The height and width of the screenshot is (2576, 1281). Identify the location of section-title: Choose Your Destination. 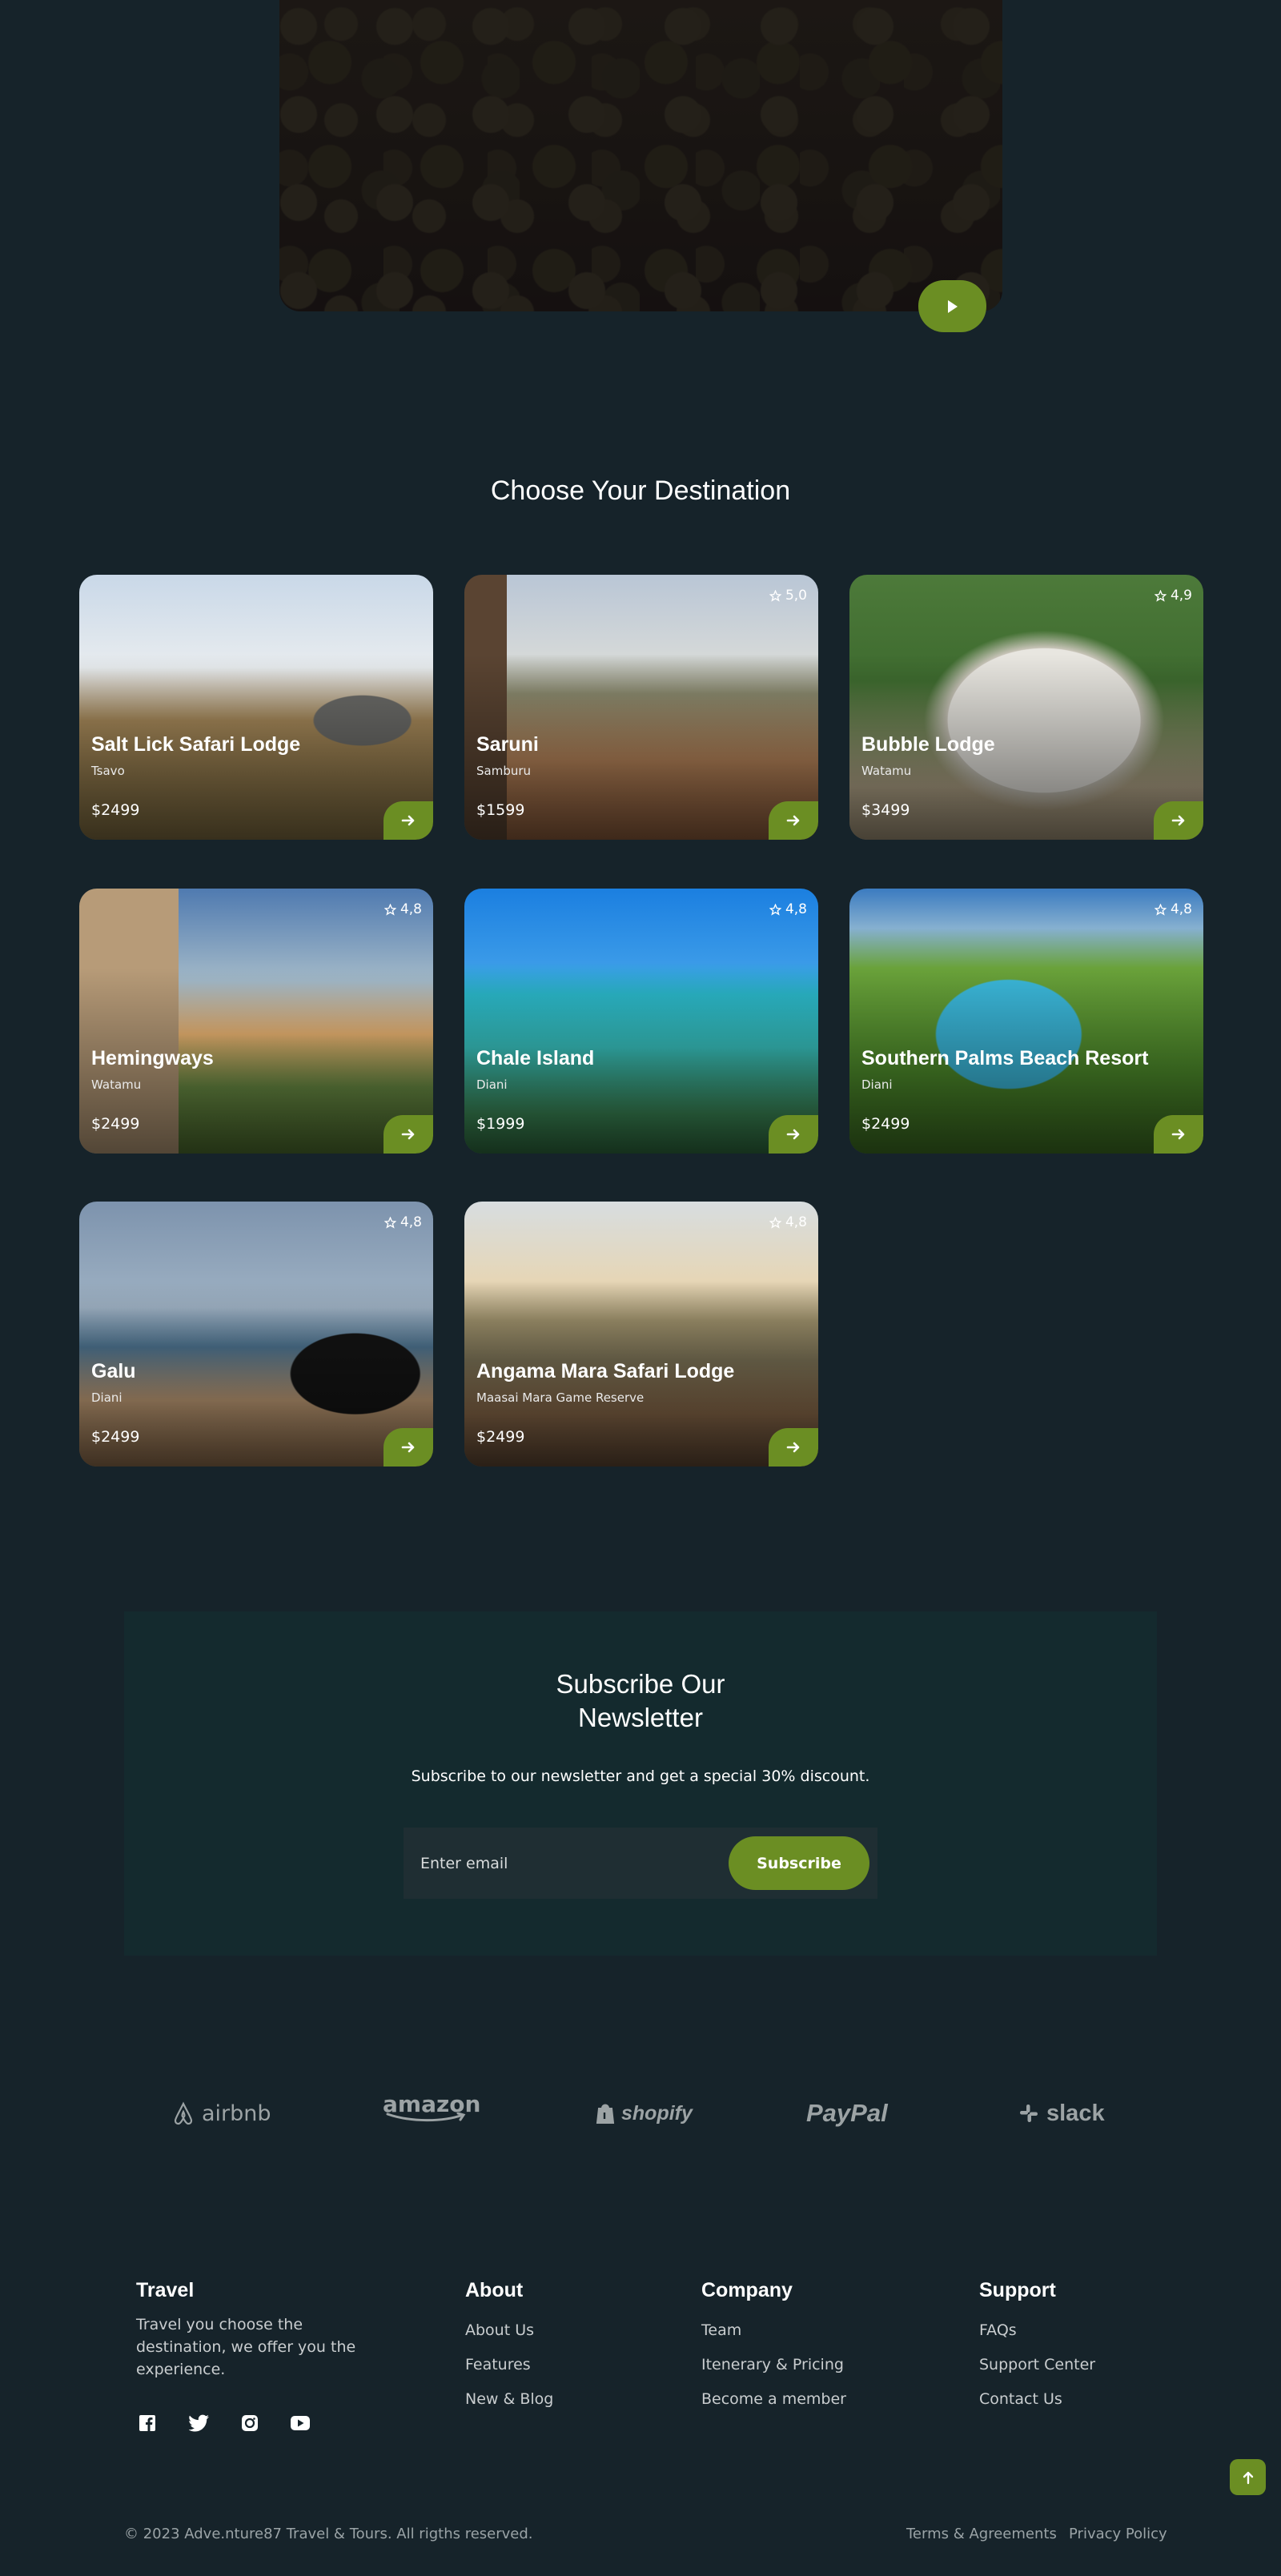
(640, 490).